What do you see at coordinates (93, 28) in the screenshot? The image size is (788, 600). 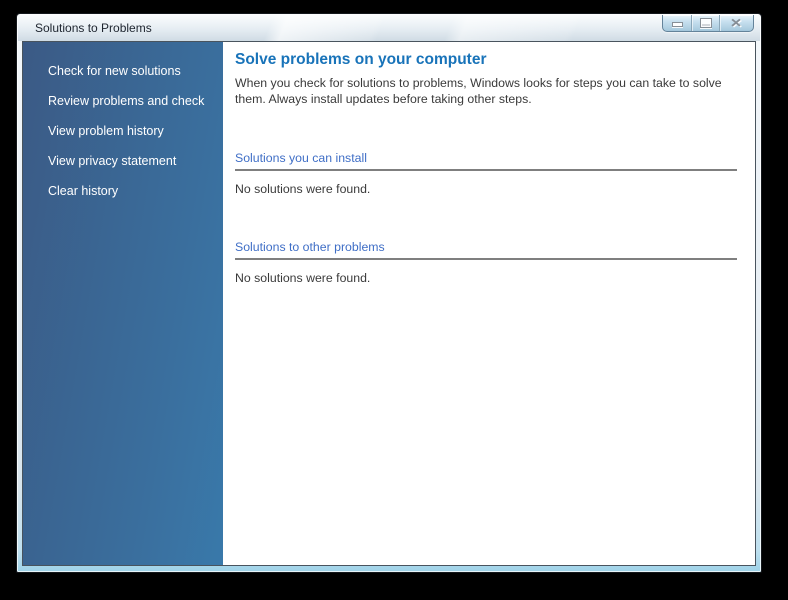 I see `window-title: Solutions to Problems` at bounding box center [93, 28].